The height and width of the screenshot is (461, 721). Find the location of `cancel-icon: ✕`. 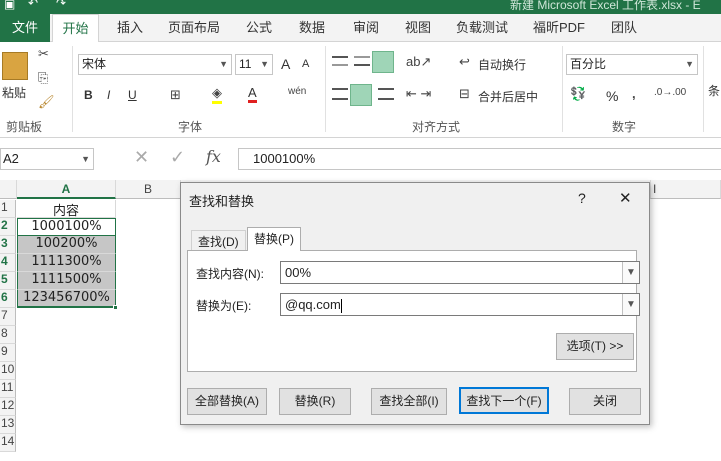

cancel-icon: ✕ is located at coordinates (141, 157).